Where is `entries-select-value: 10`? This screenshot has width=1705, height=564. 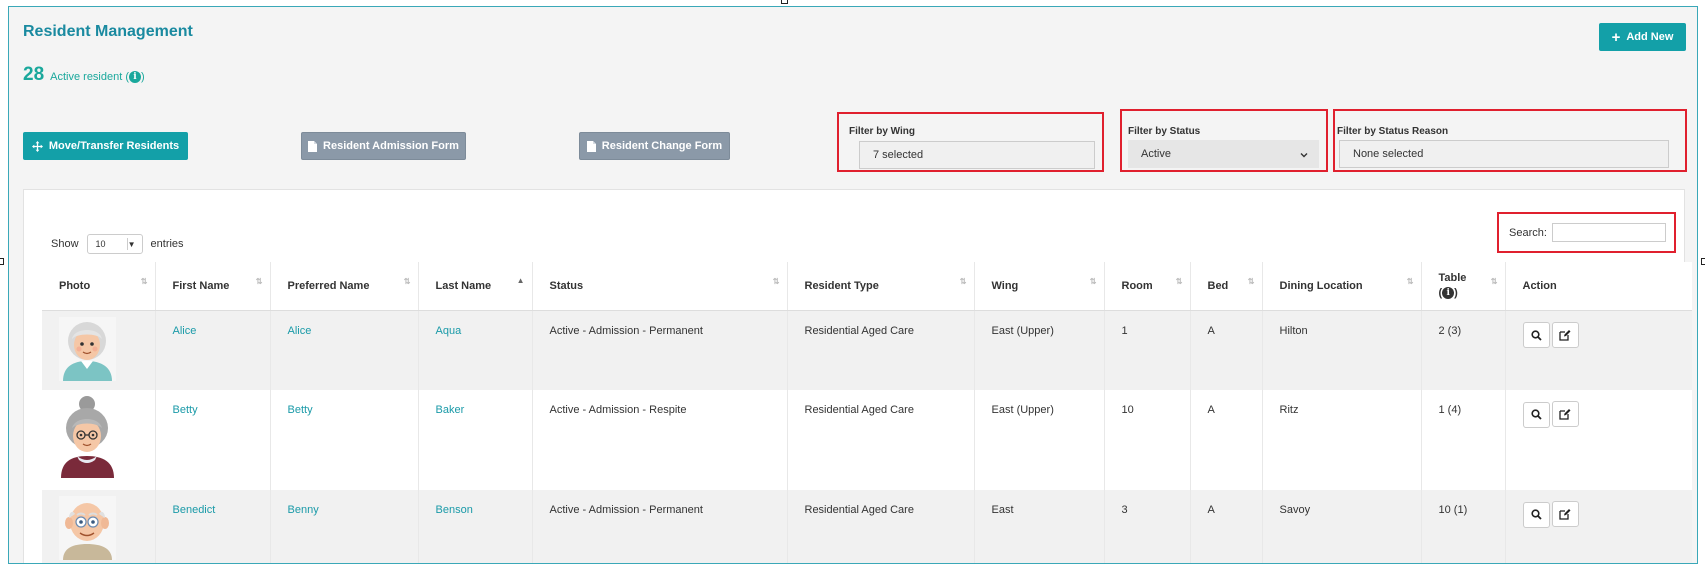
entries-select-value: 10 is located at coordinates (100, 244).